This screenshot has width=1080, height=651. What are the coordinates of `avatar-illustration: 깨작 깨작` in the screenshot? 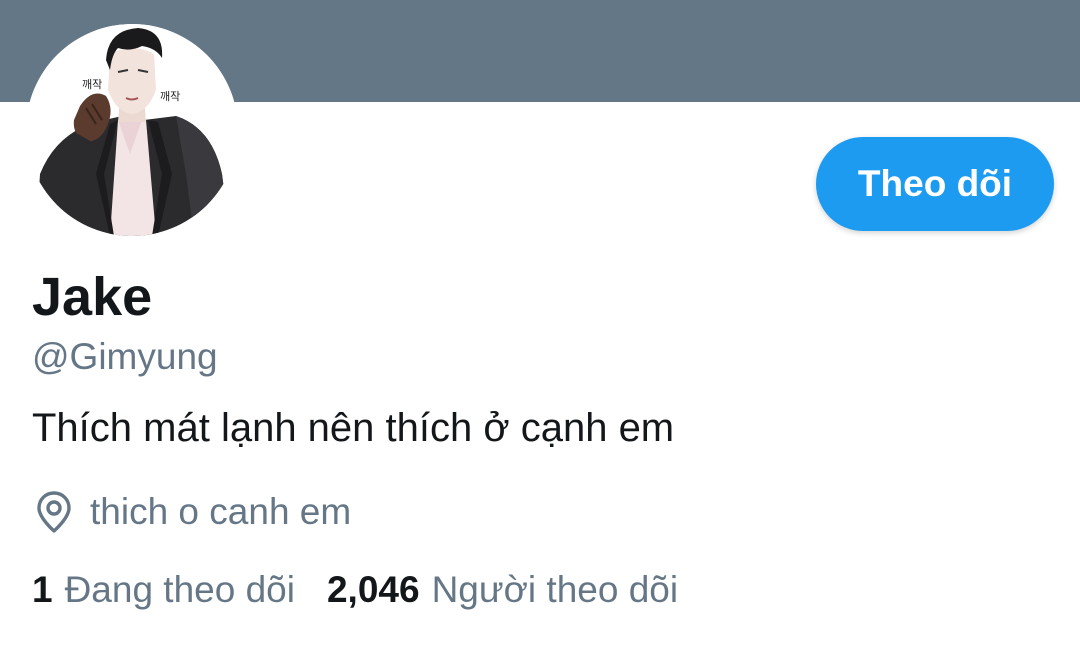 It's located at (132, 130).